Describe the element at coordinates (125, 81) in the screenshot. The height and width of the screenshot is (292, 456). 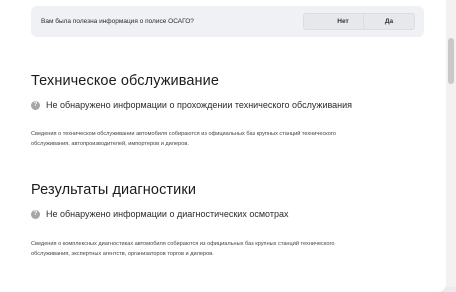
I see `maintenance-title: Техническое обслуживание` at that location.